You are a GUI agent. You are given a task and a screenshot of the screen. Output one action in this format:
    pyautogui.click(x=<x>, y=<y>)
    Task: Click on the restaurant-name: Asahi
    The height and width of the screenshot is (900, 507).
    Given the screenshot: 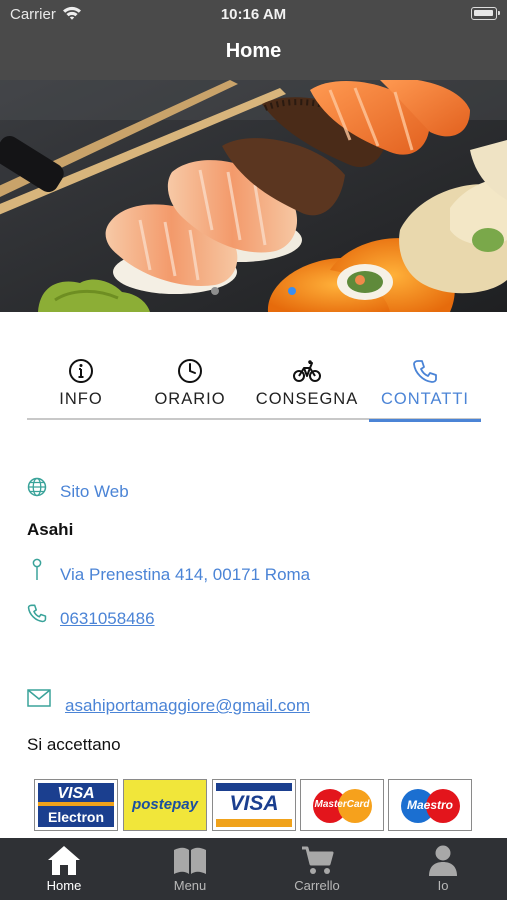 What is the action you would take?
    pyautogui.click(x=50, y=529)
    